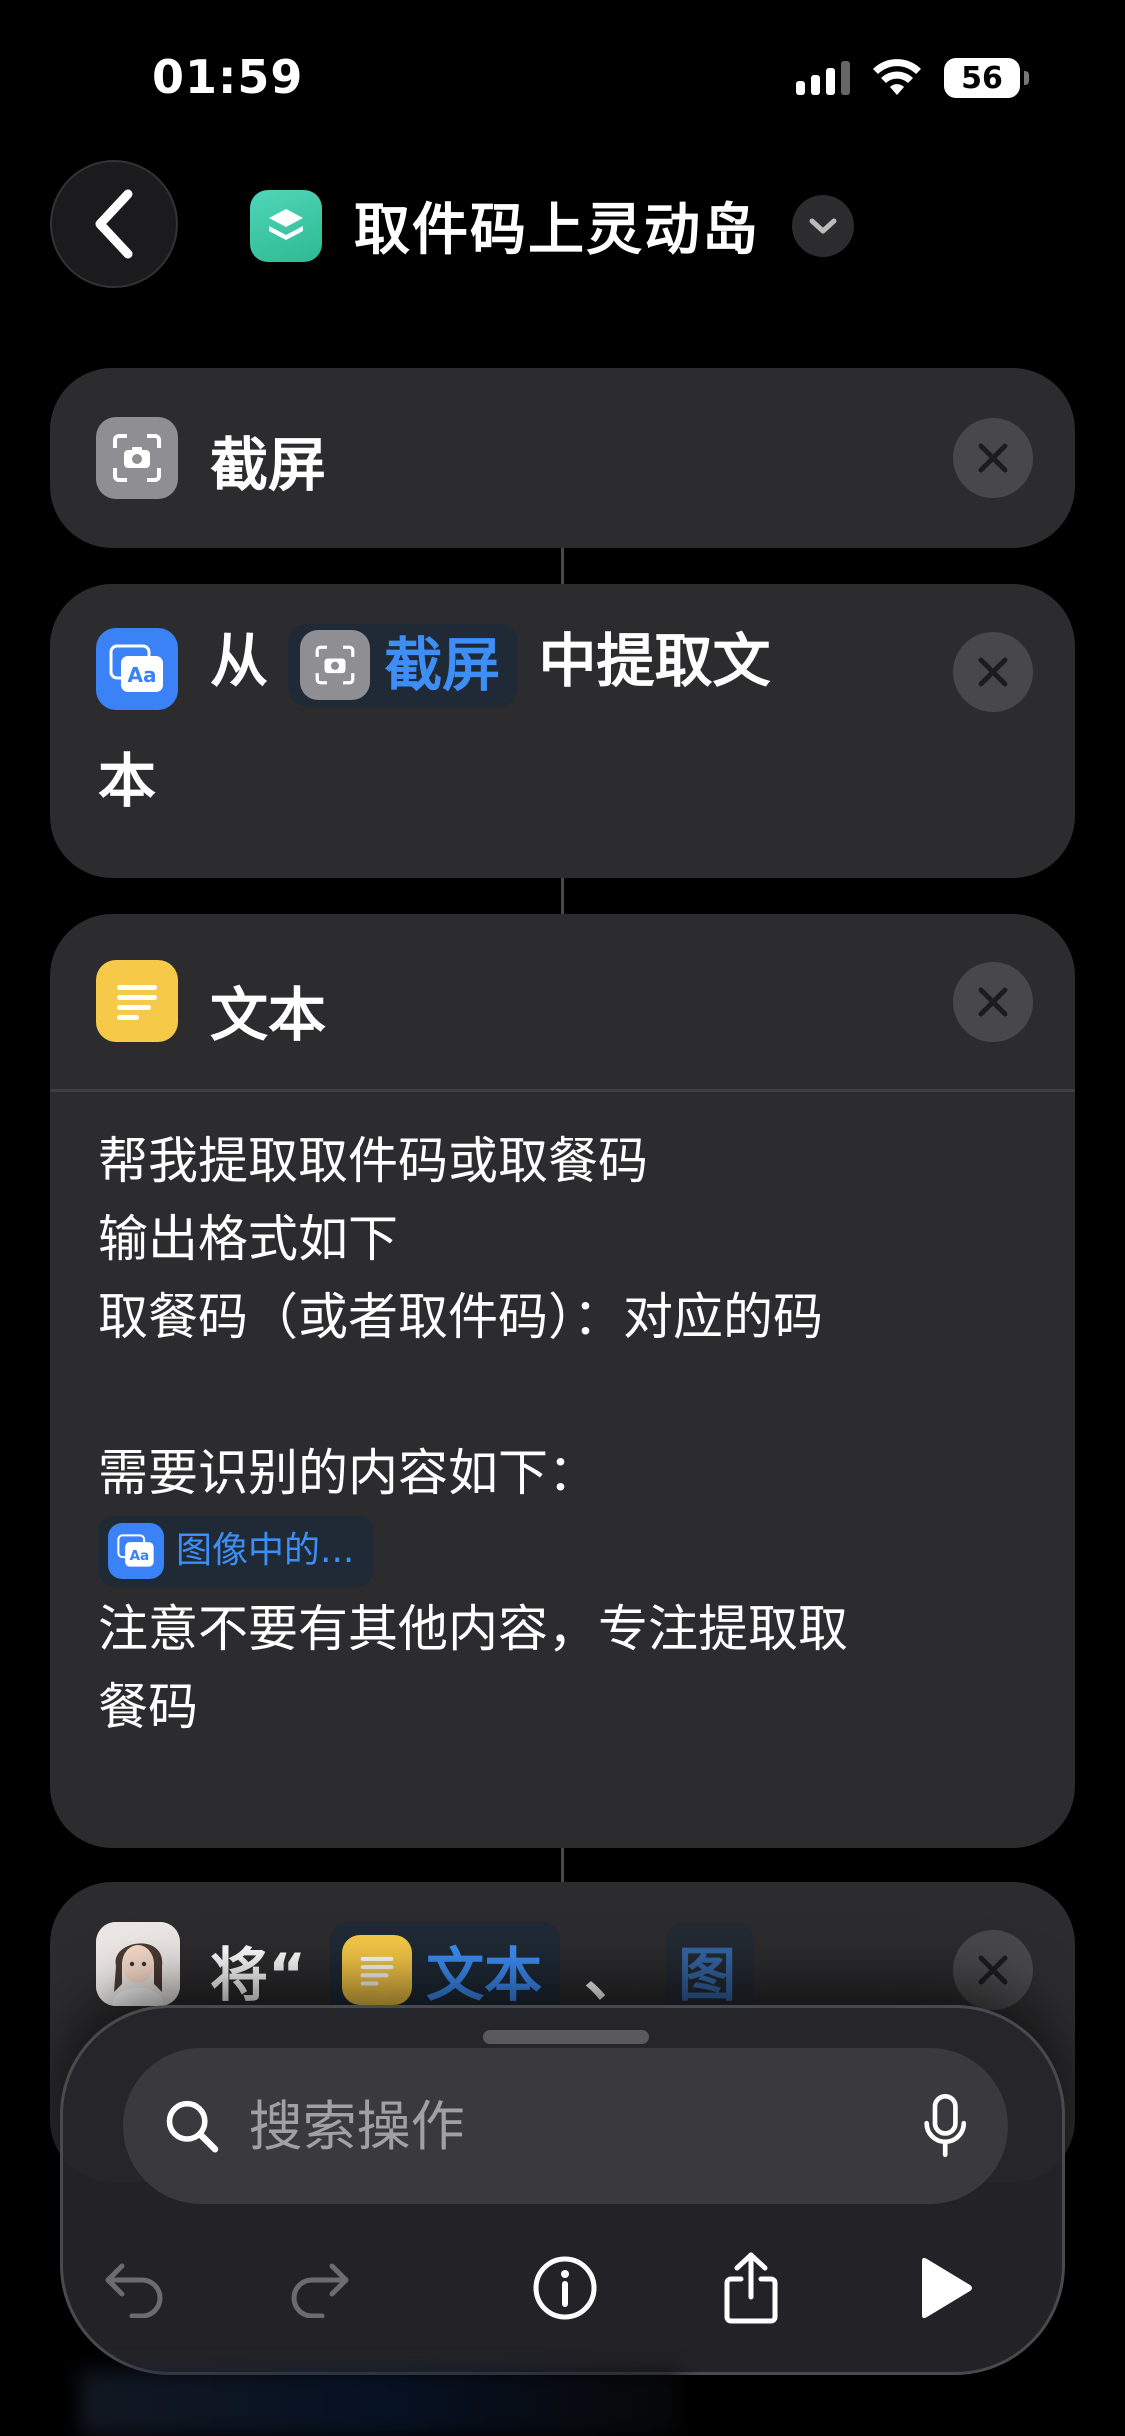 This screenshot has height=2436, width=1125. Describe the element at coordinates (268, 1015) in the screenshot. I see `action-title: 文本` at that location.